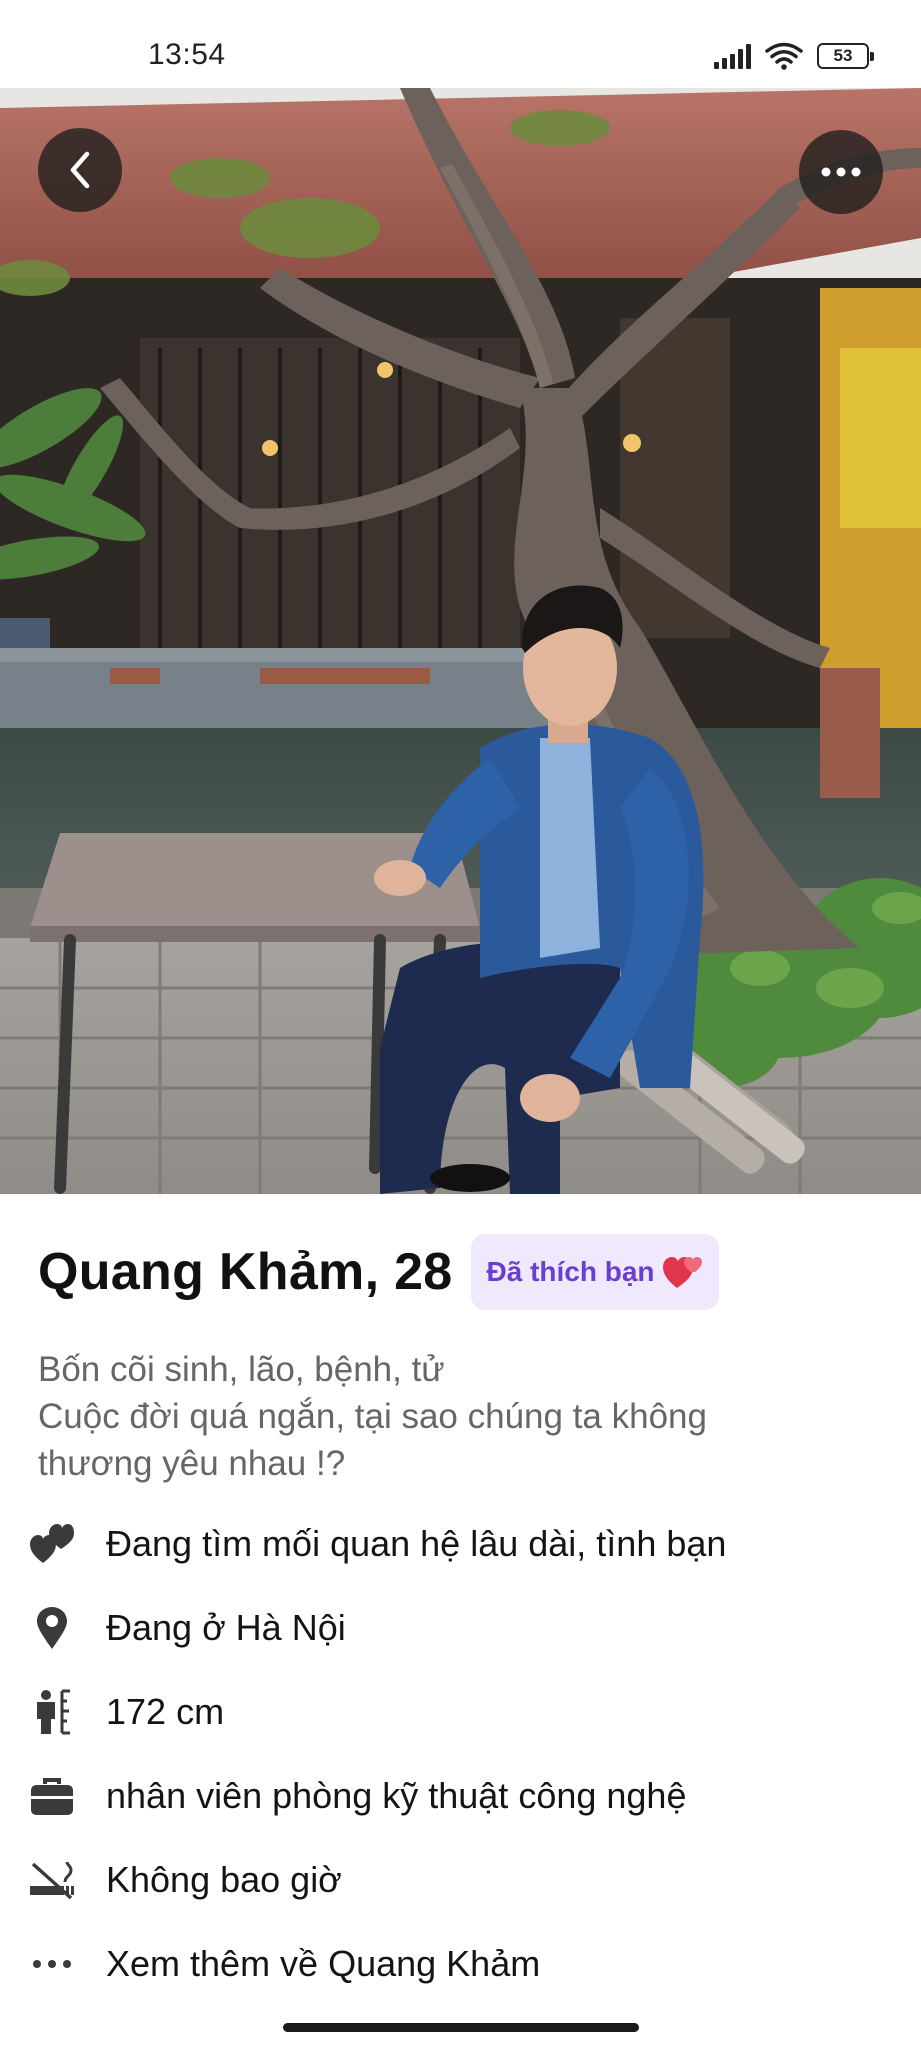  Describe the element at coordinates (192, 1463) in the screenshot. I see `bio-line: thương yêu nhau !?` at that location.